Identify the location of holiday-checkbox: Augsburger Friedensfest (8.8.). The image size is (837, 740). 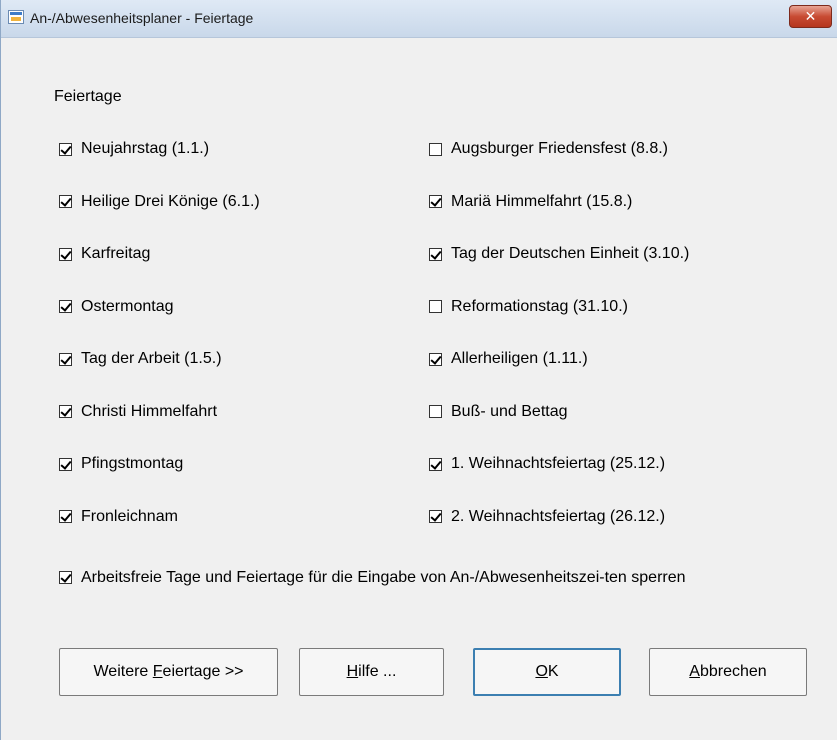
(548, 149).